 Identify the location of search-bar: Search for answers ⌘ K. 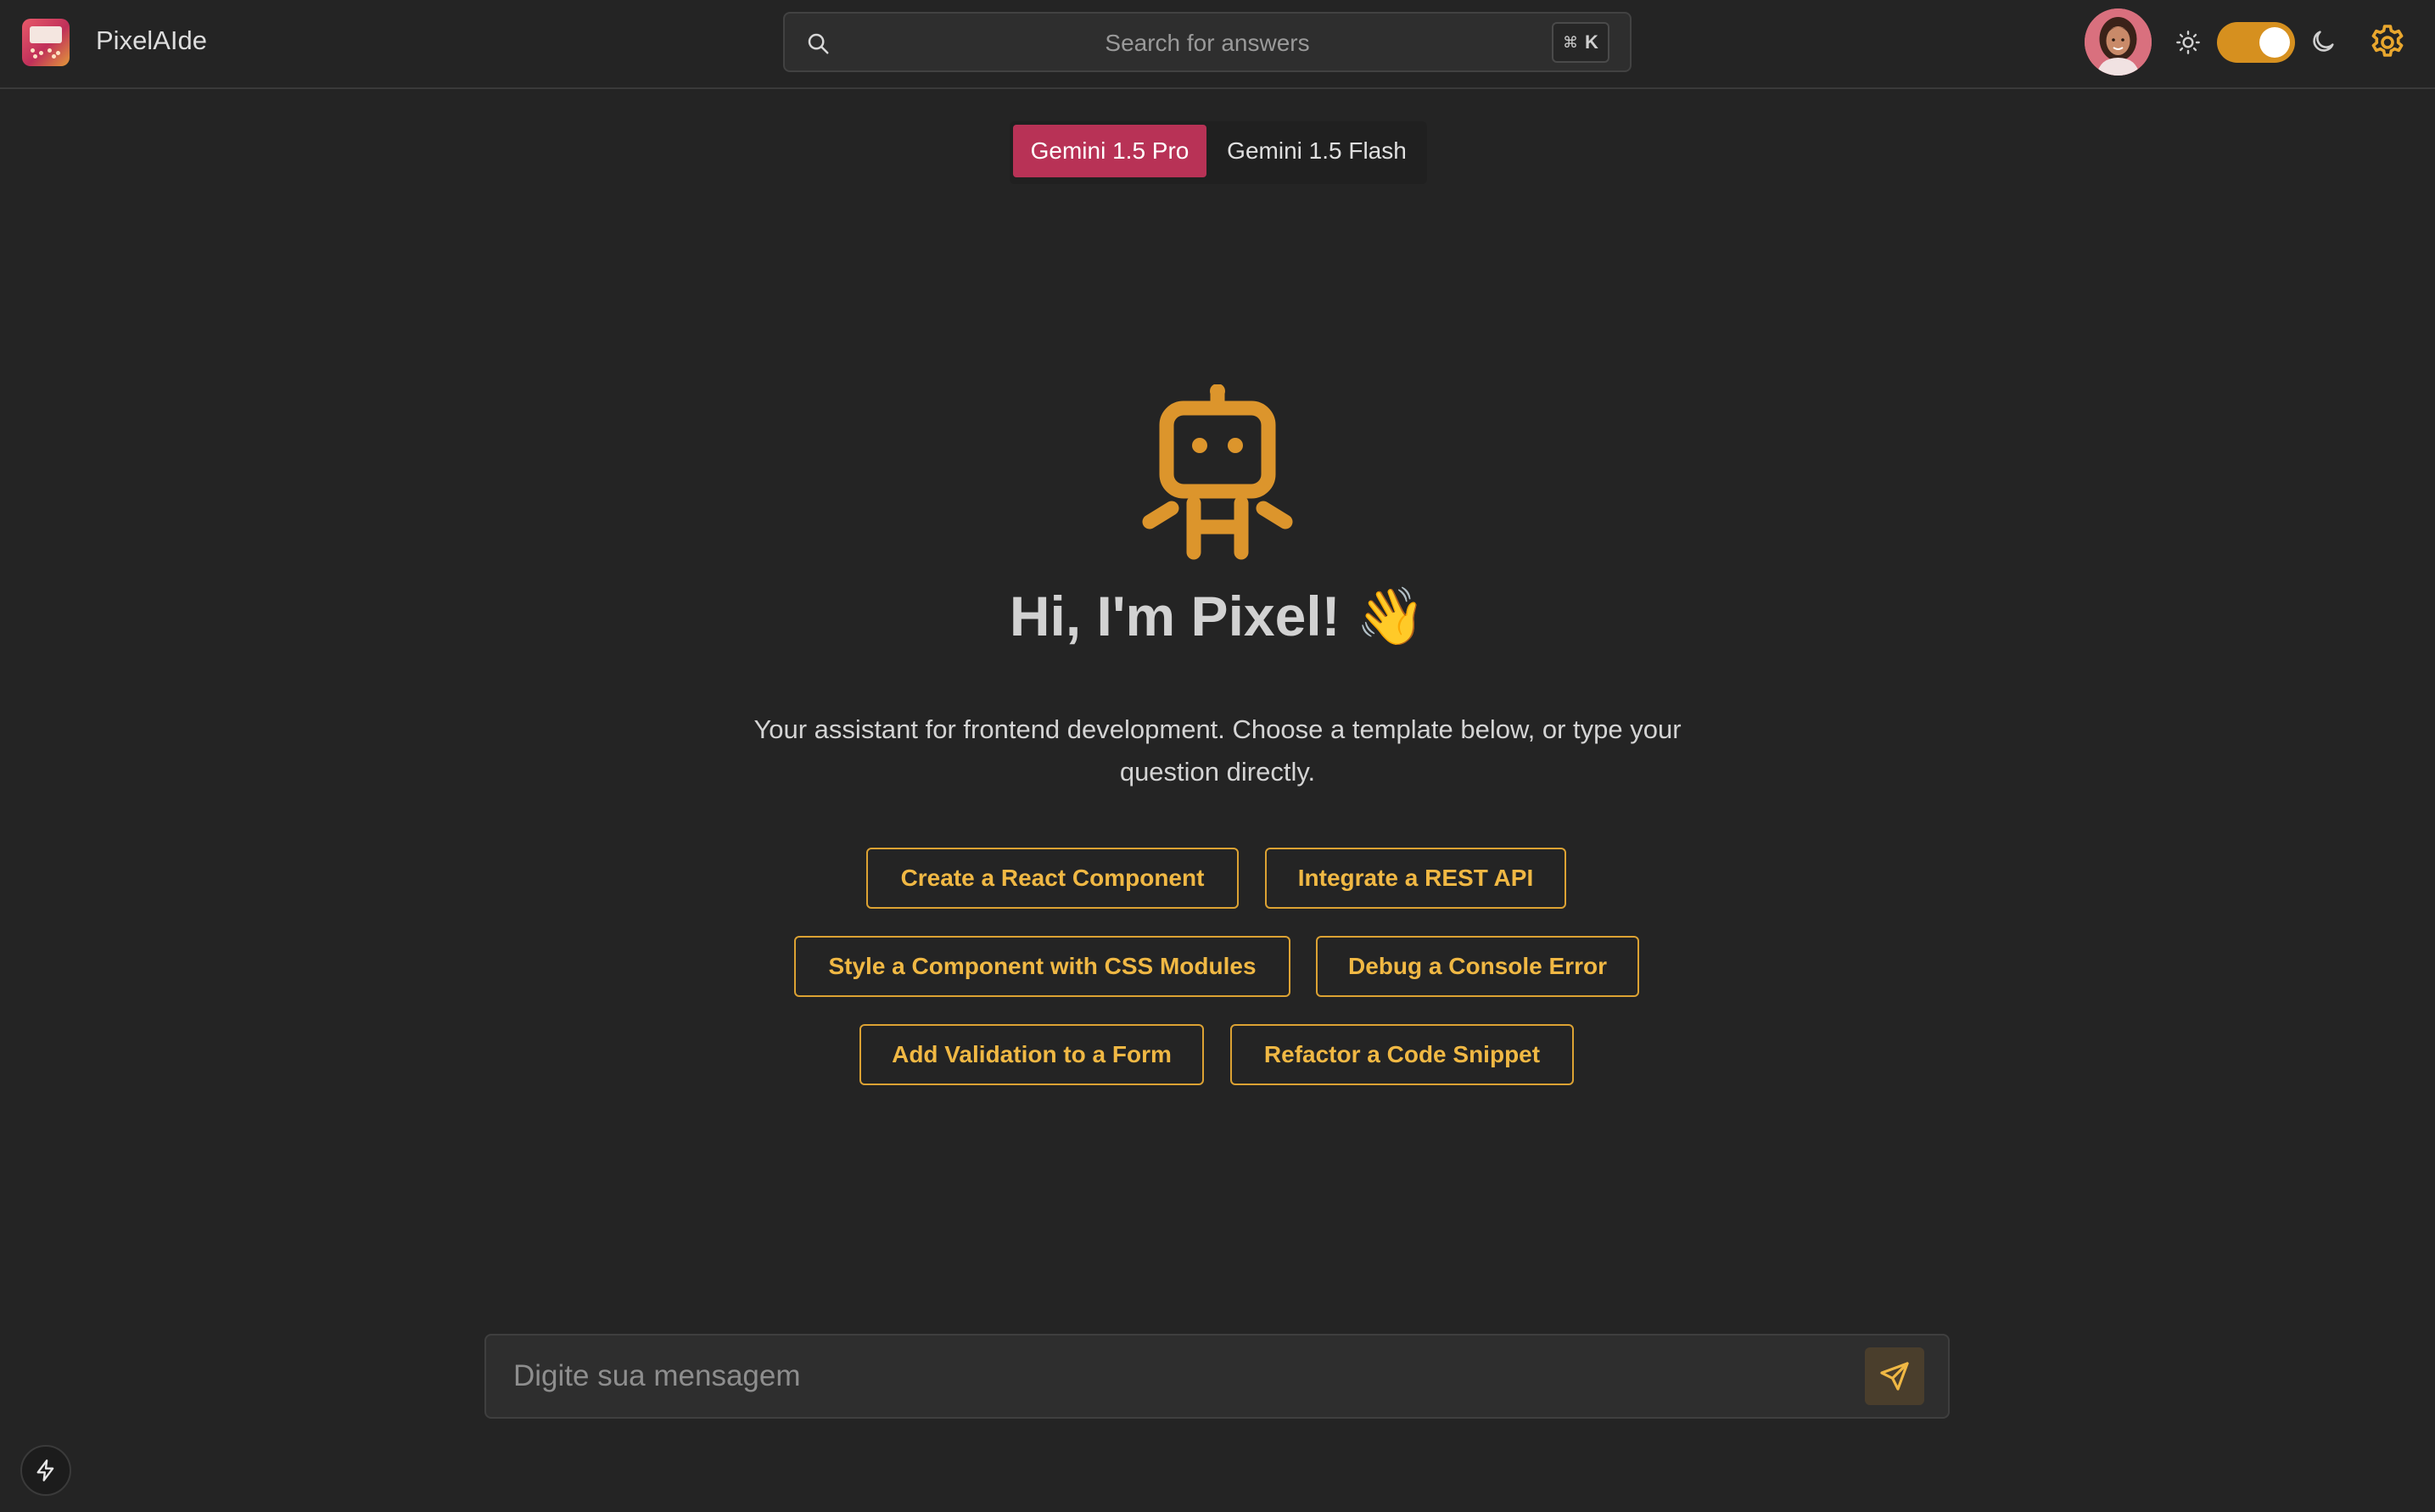
(1207, 42).